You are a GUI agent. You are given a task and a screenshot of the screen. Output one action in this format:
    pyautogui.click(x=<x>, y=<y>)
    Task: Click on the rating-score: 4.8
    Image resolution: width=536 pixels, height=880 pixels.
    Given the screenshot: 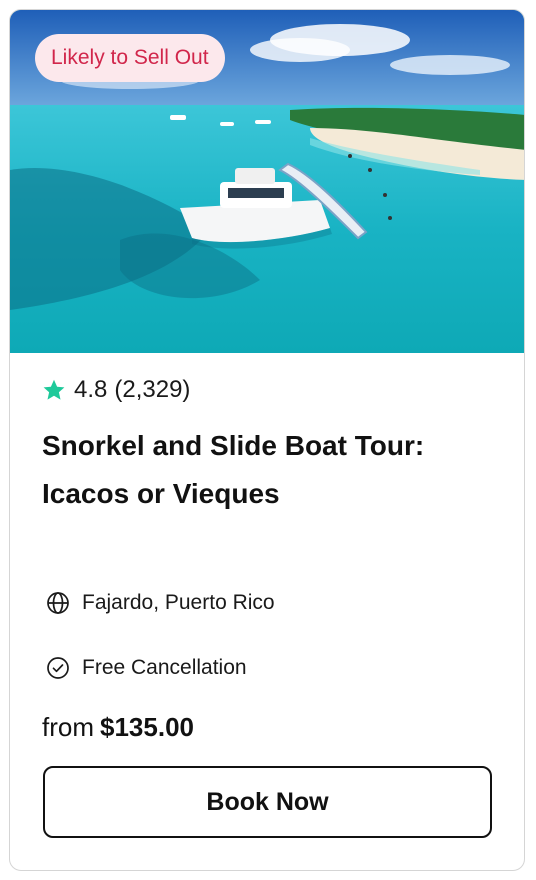 What is the action you would take?
    pyautogui.click(x=91, y=389)
    